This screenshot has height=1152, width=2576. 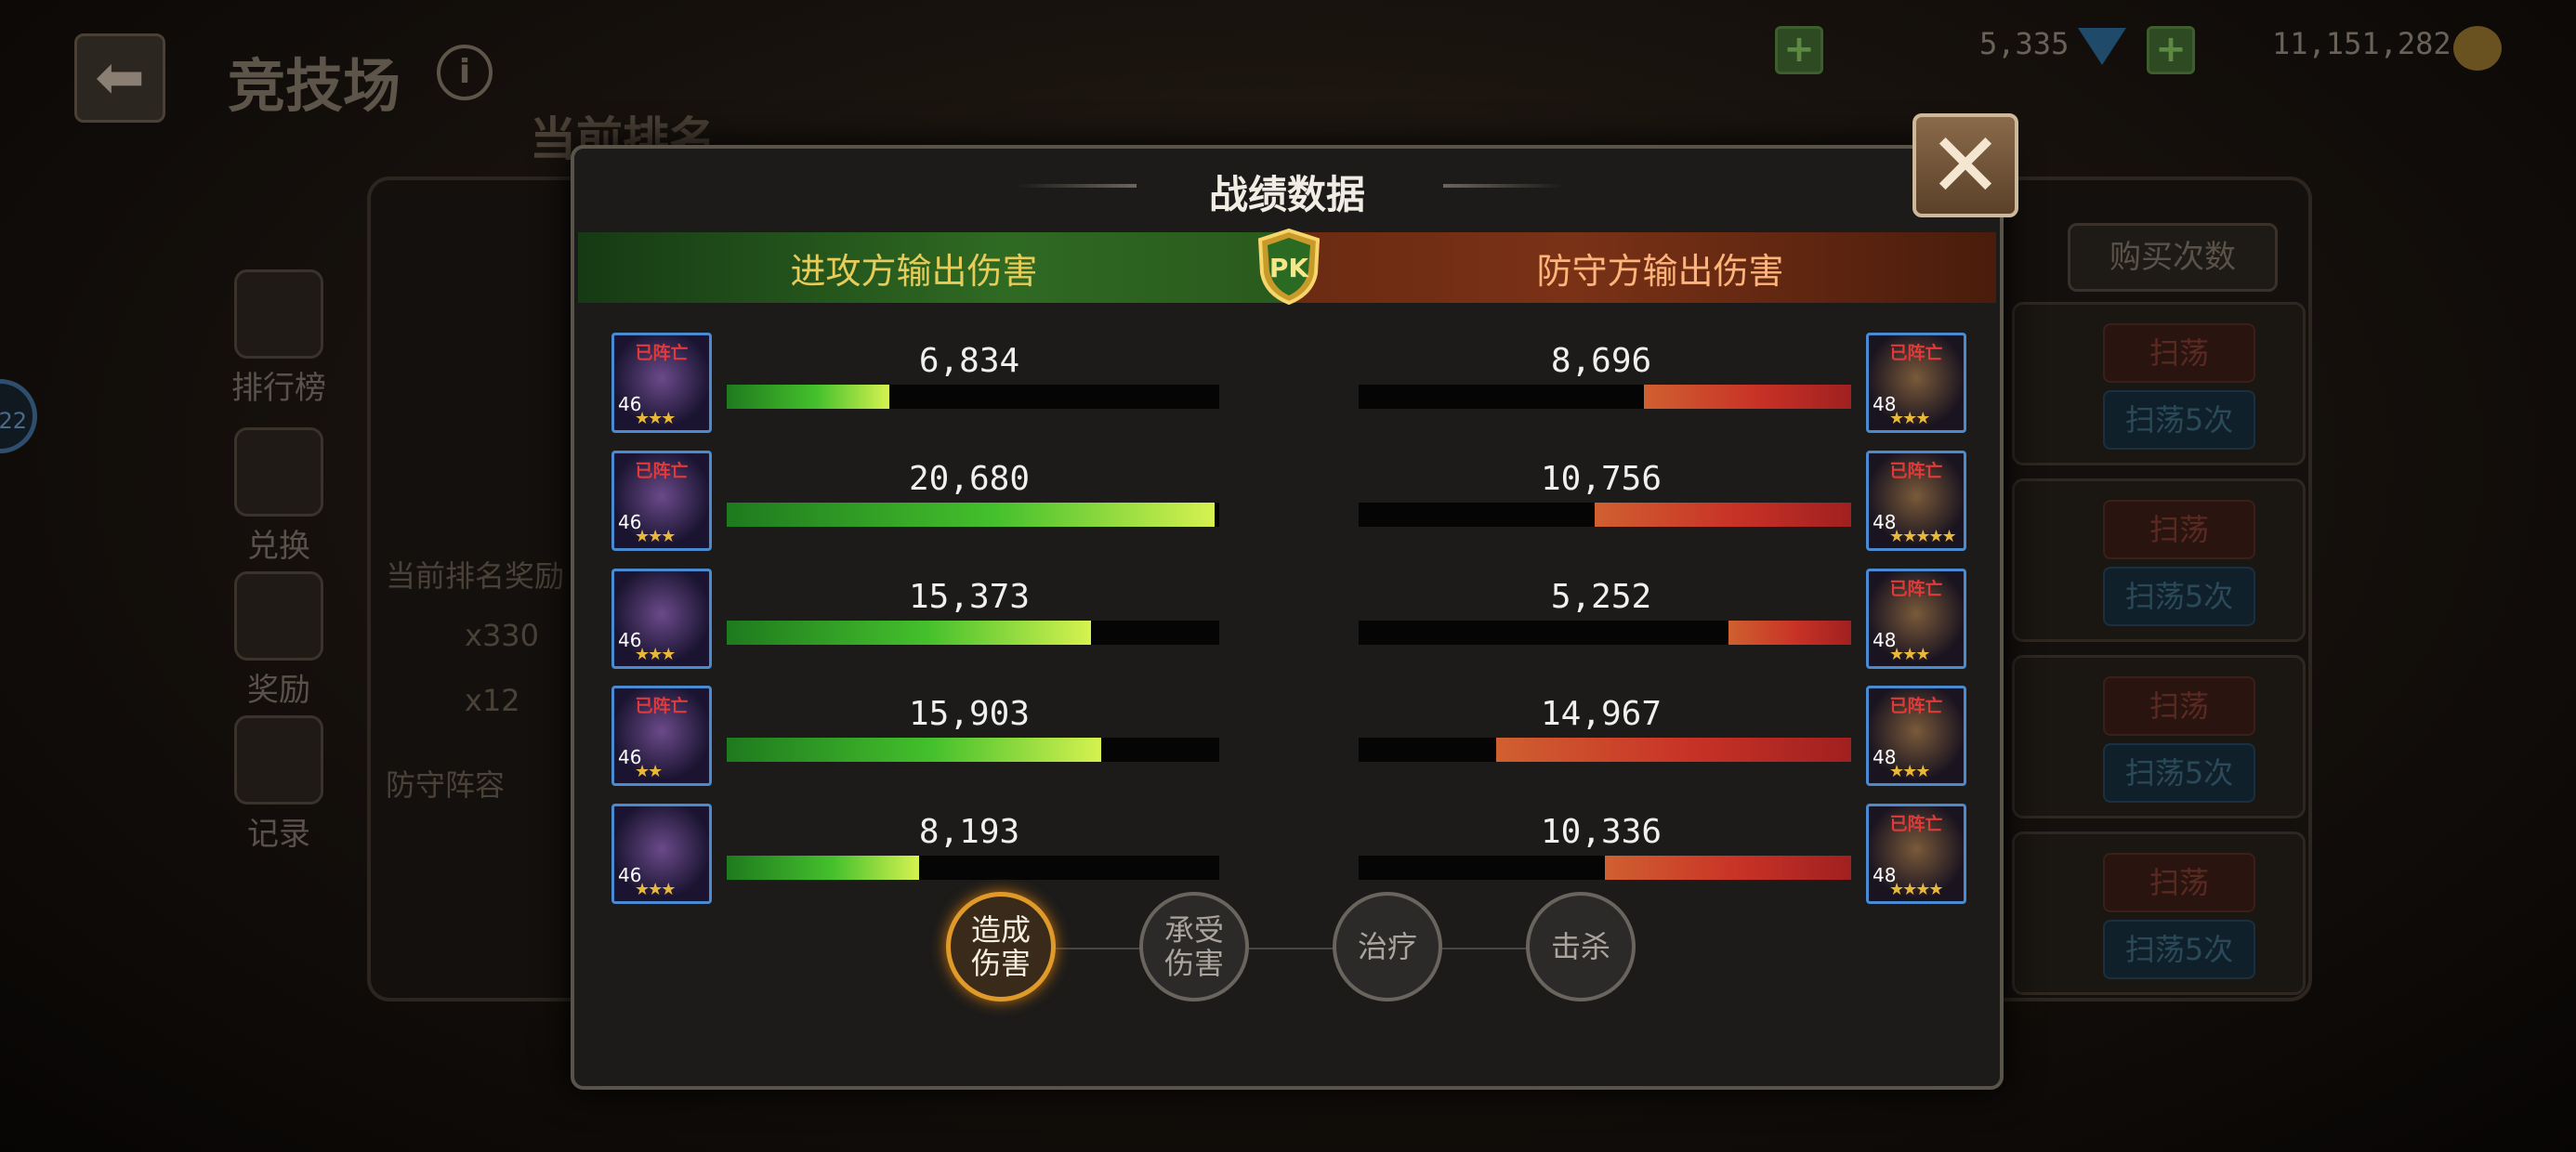 What do you see at coordinates (278, 760) in the screenshot?
I see `book-icon` at bounding box center [278, 760].